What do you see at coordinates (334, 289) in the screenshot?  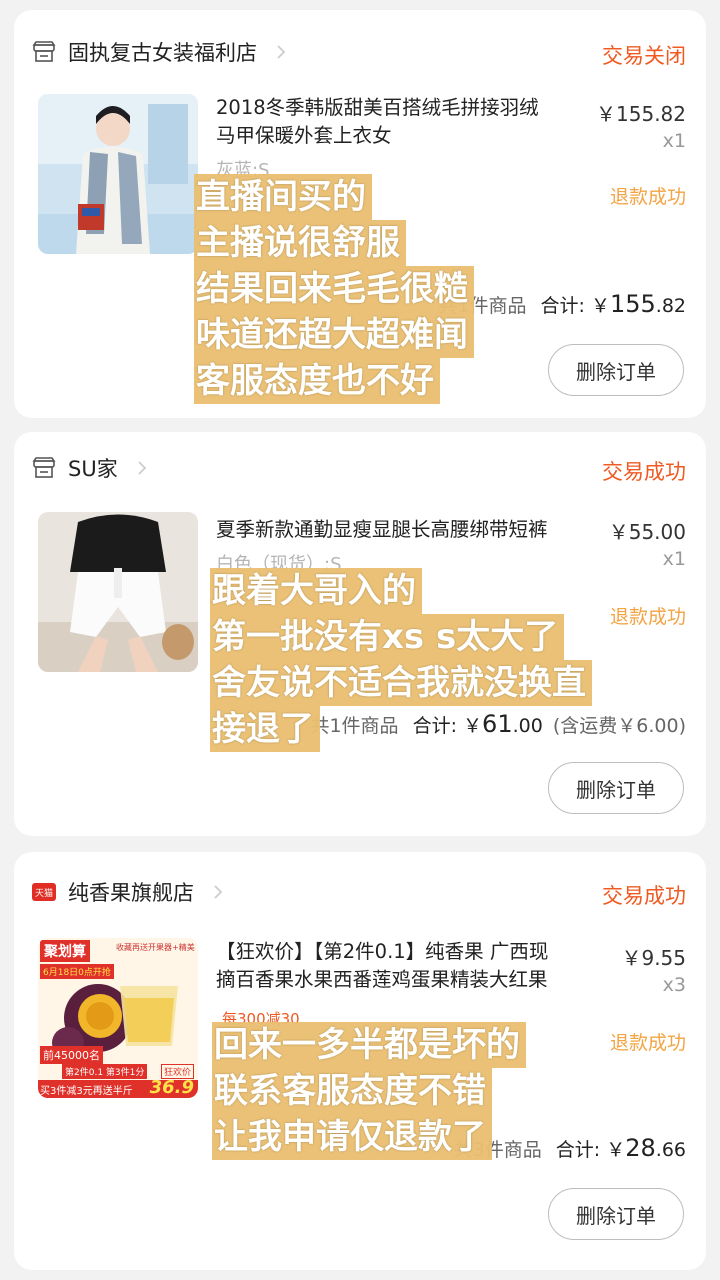 I see `caption-overlay: 直播间买的 主播说很舒服 结果回来毛毛很糙 味道还超大超难闻 客服态度也不好` at bounding box center [334, 289].